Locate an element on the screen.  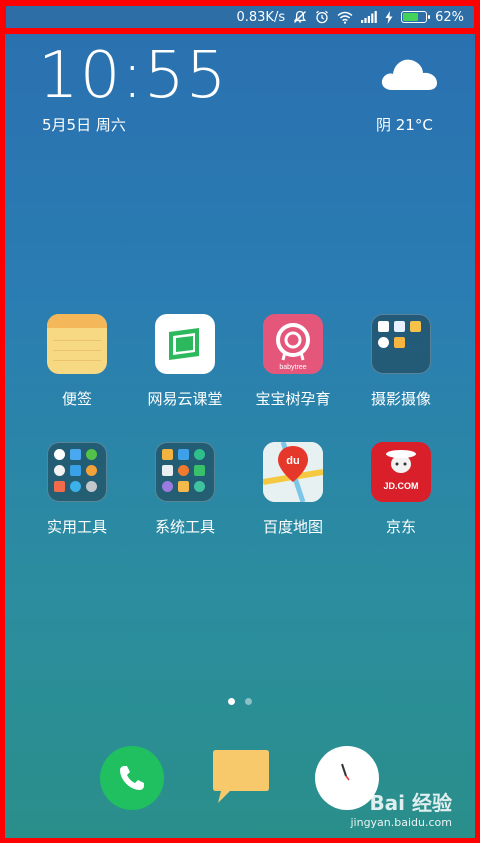
alarm-icon is located at coordinates (322, 17).